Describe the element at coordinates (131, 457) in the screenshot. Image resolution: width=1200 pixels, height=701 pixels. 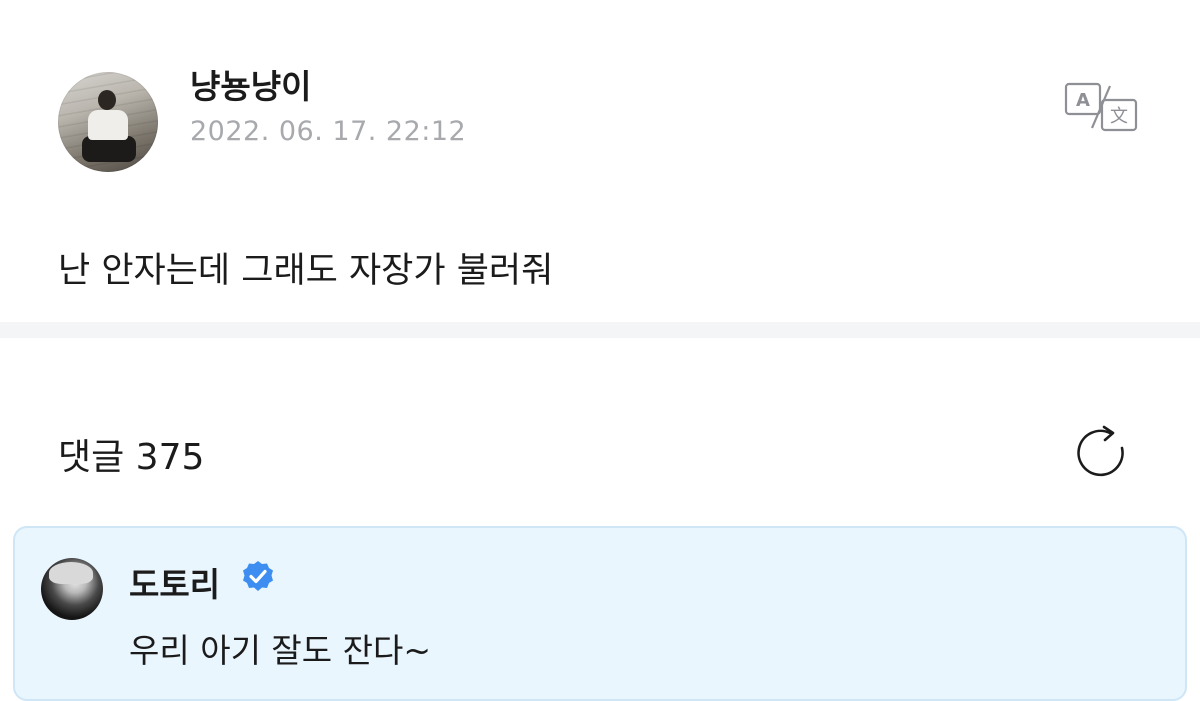
I see `comments-count-header: 댓글 375` at that location.